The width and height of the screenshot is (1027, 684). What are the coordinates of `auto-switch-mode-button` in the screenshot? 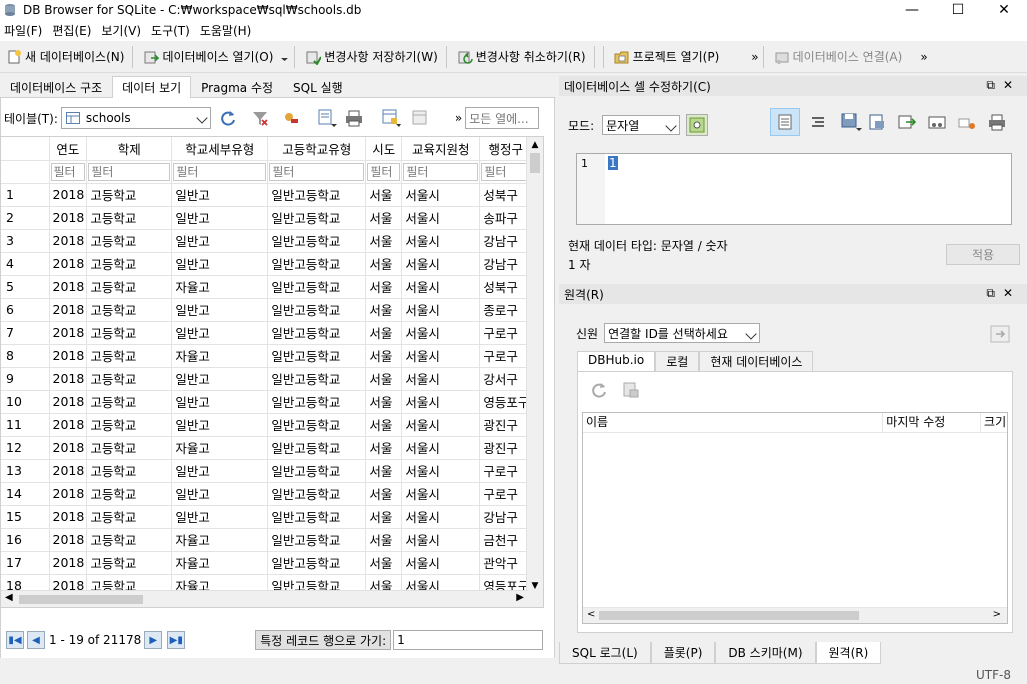 It's located at (697, 125).